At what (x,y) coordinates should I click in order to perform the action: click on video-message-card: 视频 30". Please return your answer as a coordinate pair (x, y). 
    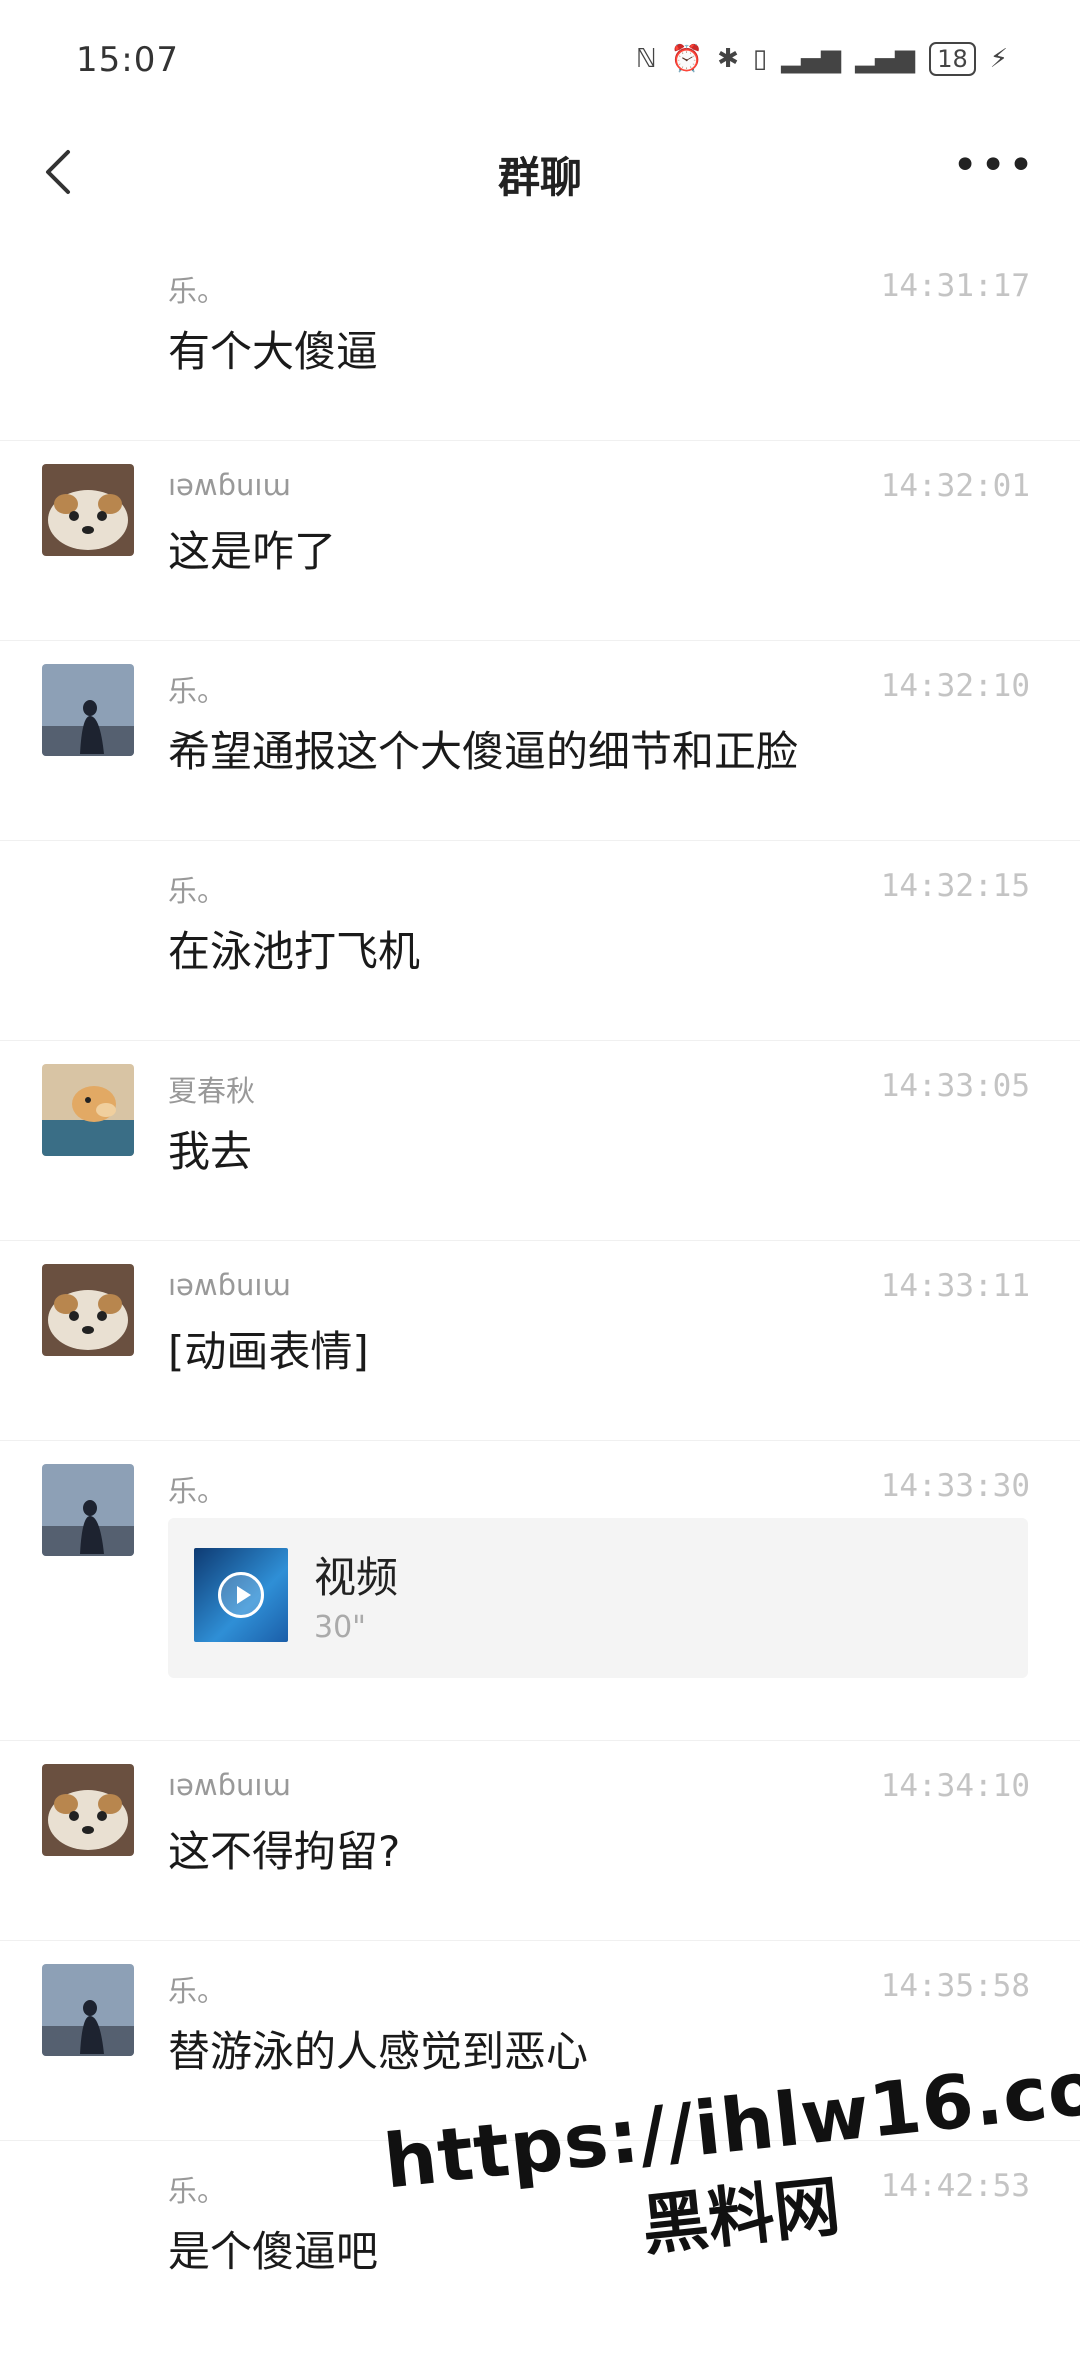
    Looking at the image, I should click on (598, 1598).